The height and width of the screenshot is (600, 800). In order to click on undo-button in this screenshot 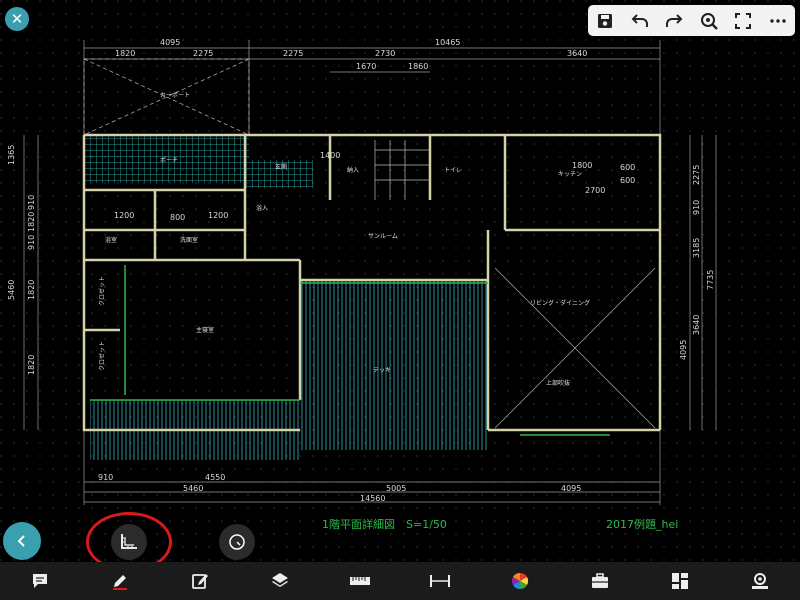, I will do `click(640, 21)`.